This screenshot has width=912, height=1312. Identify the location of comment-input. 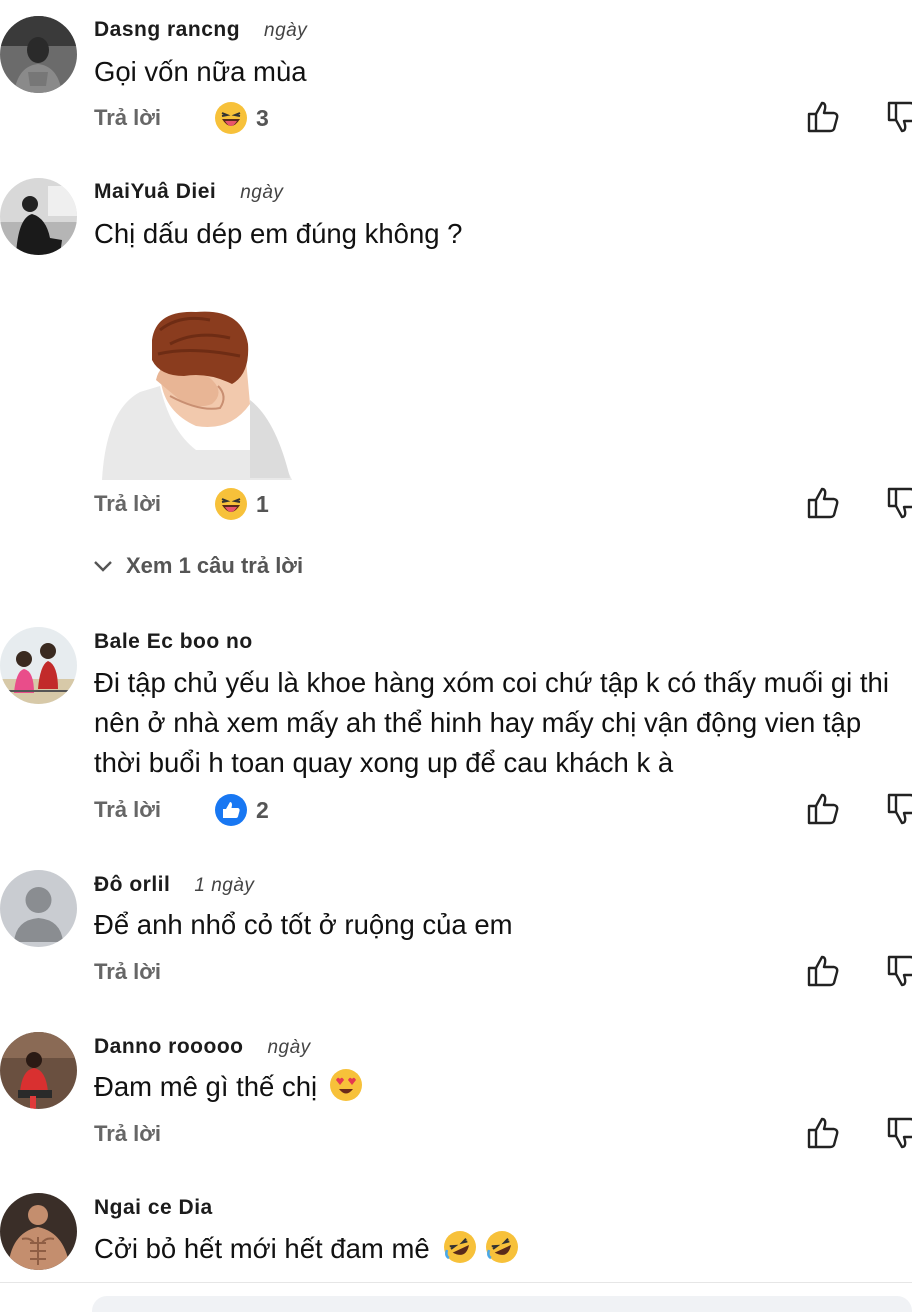
(502, 1304).